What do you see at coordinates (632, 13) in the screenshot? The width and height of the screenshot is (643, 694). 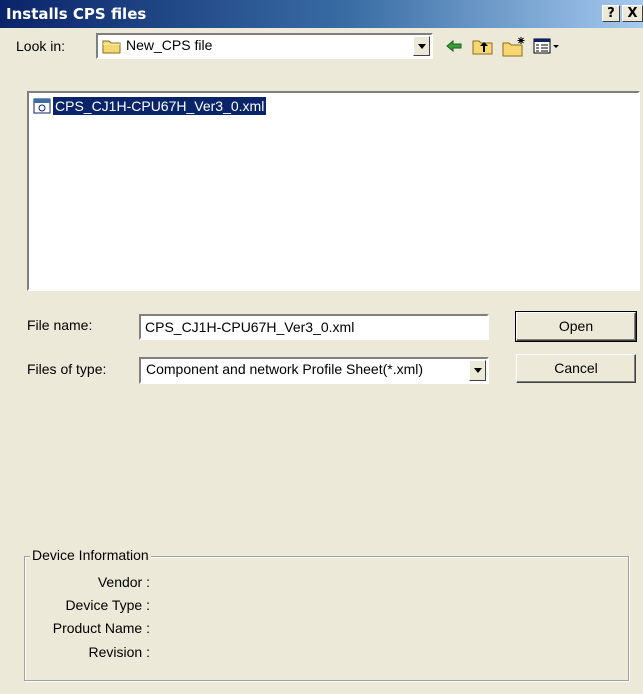 I see `close-button: X` at bounding box center [632, 13].